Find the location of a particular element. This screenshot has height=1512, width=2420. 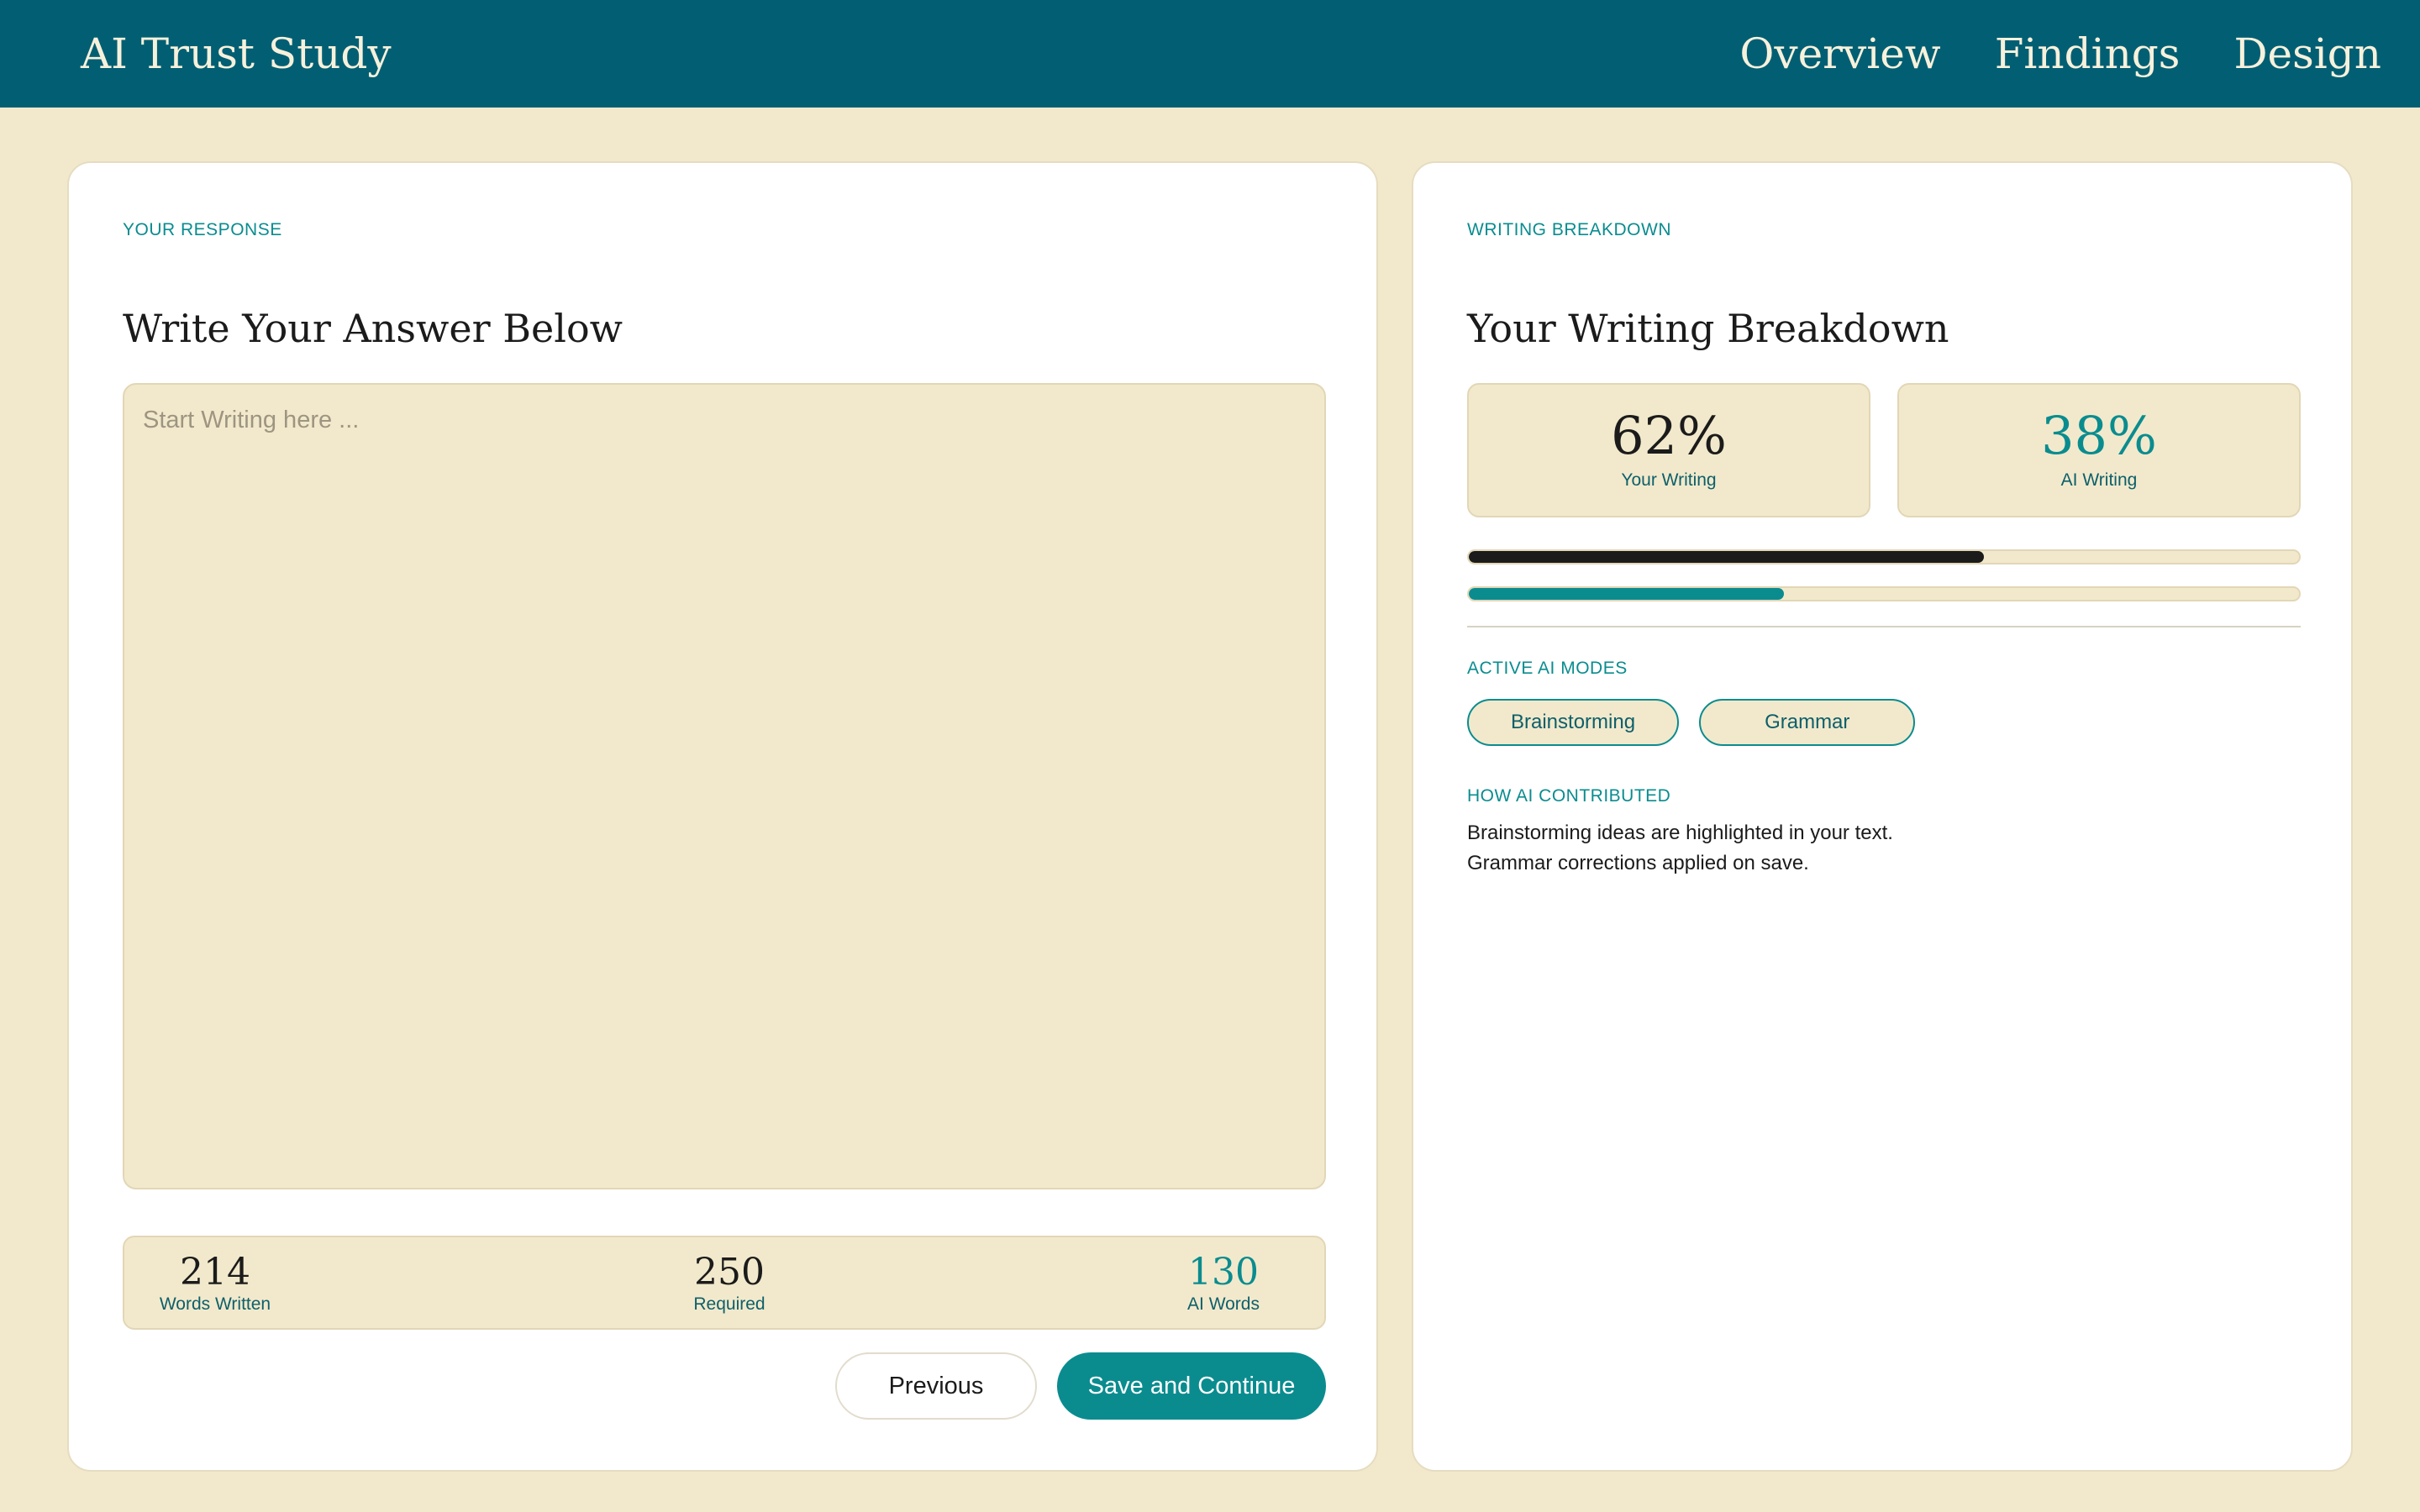

nav-design: Design is located at coordinates (2307, 53).